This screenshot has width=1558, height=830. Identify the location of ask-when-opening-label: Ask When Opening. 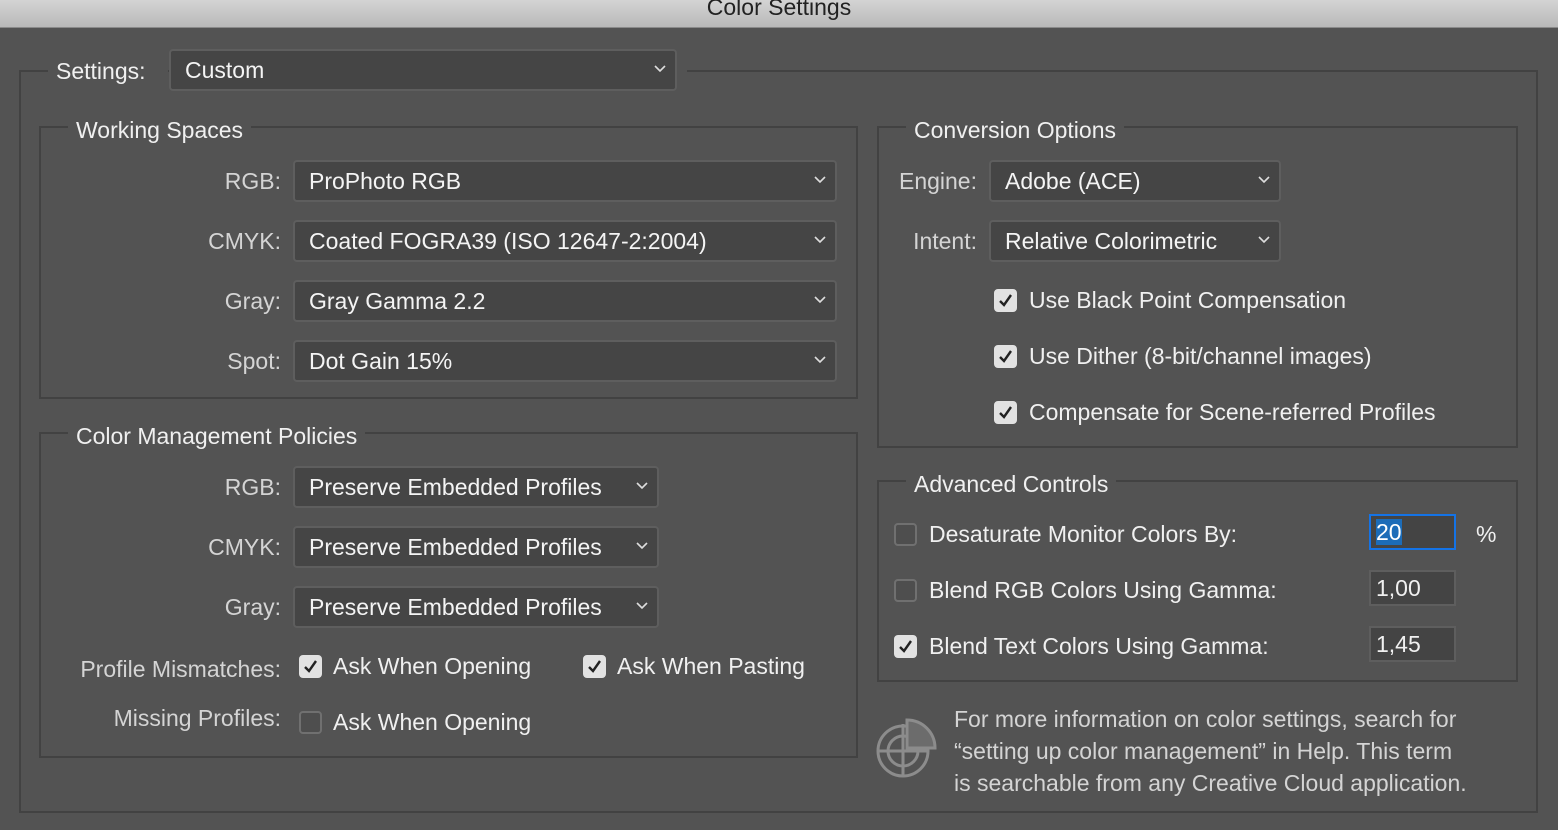
(432, 666).